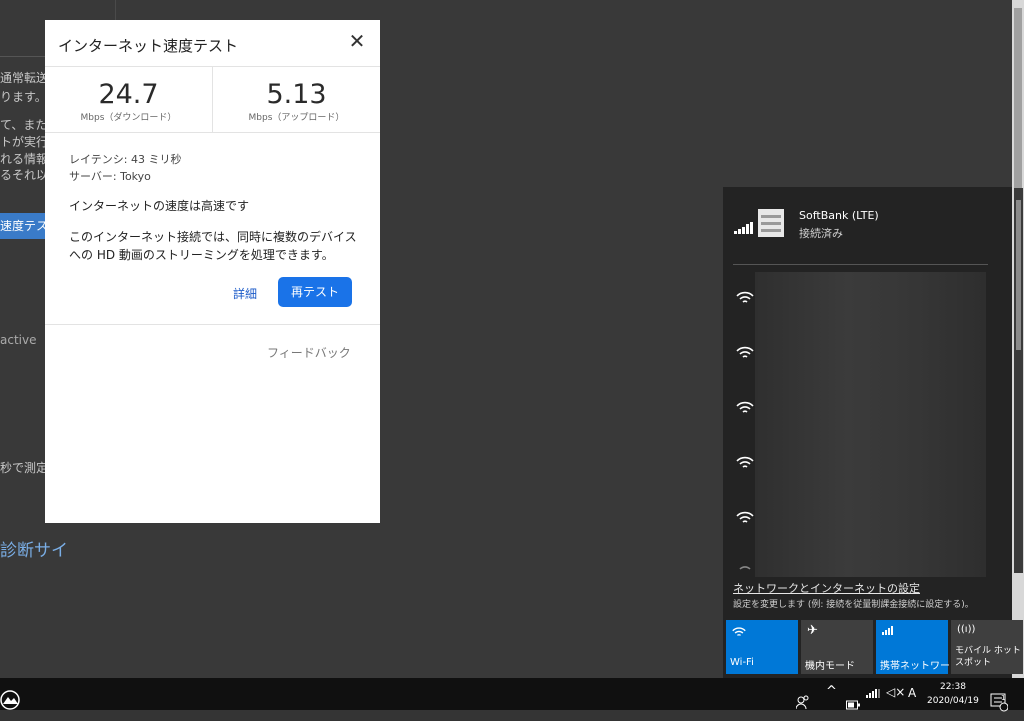 The height and width of the screenshot is (721, 1024). What do you see at coordinates (739, 631) in the screenshot?
I see `wifi-icon` at bounding box center [739, 631].